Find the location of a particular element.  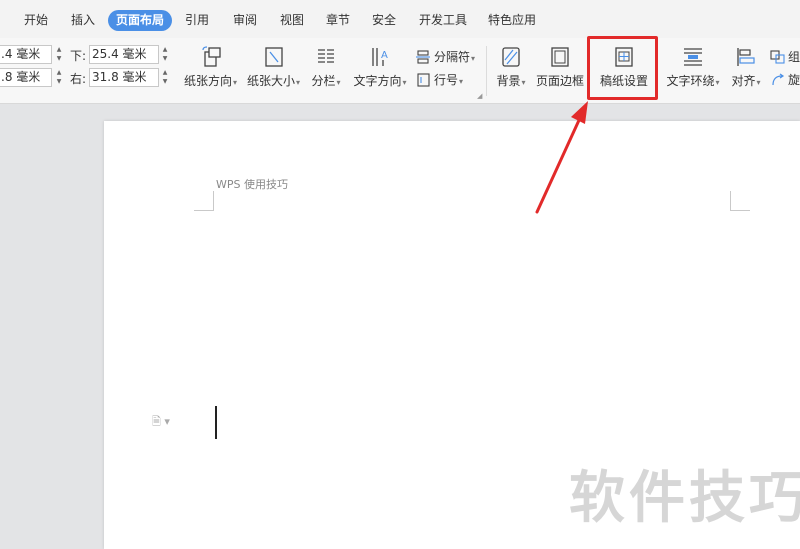

orientation-icon is located at coordinates (211, 56).